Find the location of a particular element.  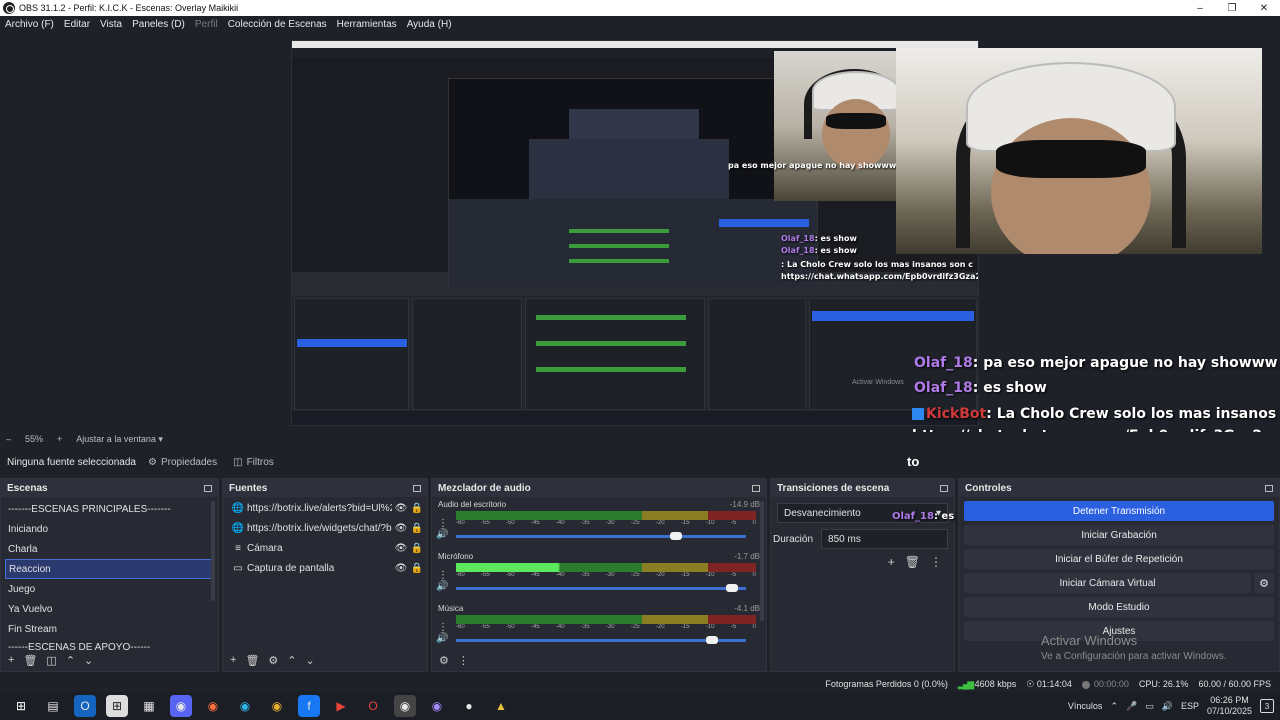

menu-coleccion-escenas: Colección de Escenas is located at coordinates (277, 24).